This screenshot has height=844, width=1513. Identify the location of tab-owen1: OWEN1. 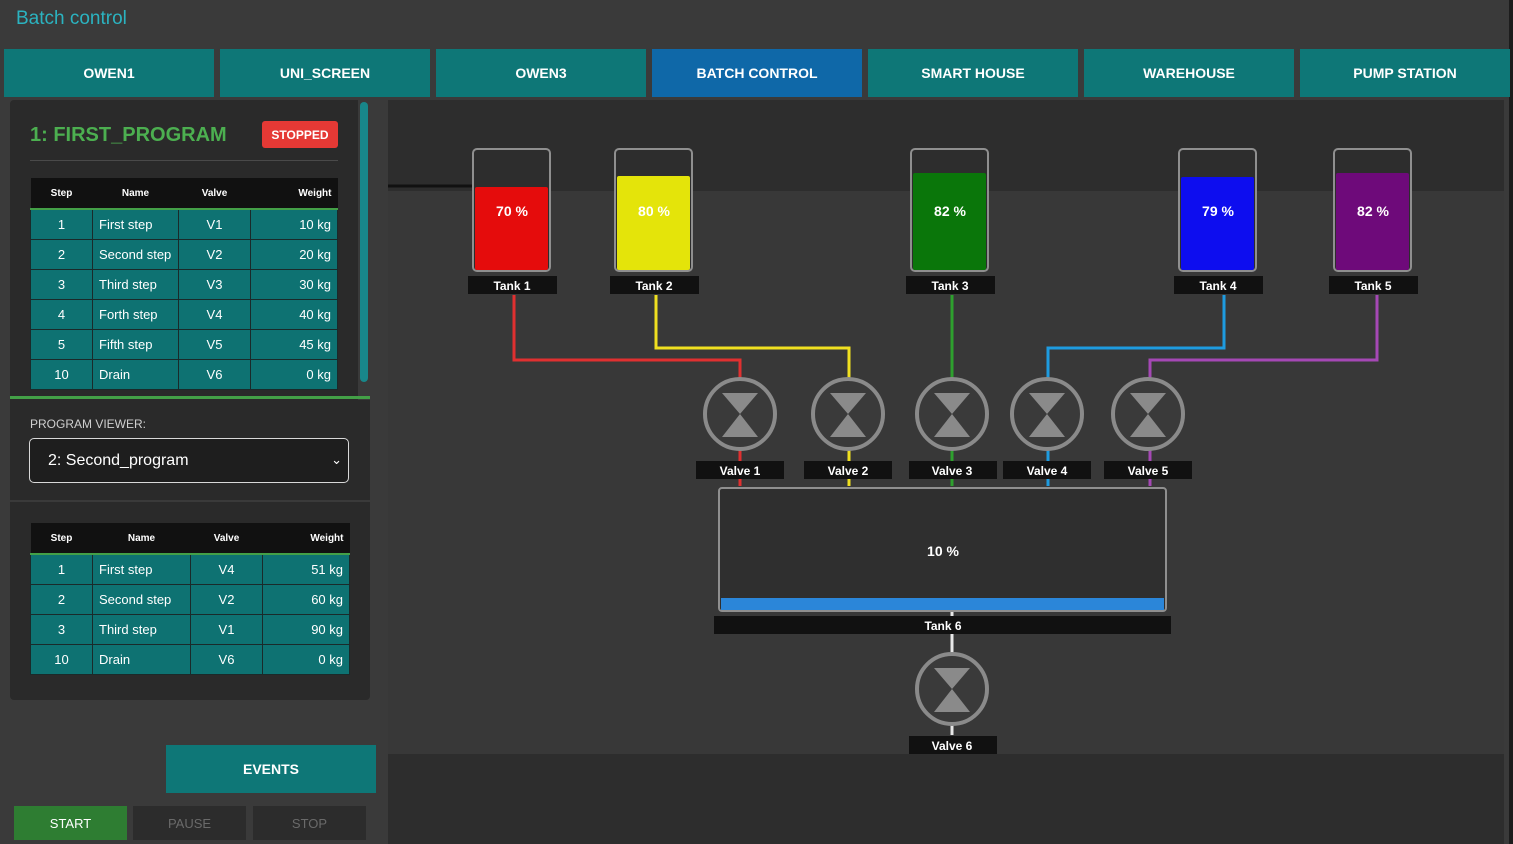
(109, 73).